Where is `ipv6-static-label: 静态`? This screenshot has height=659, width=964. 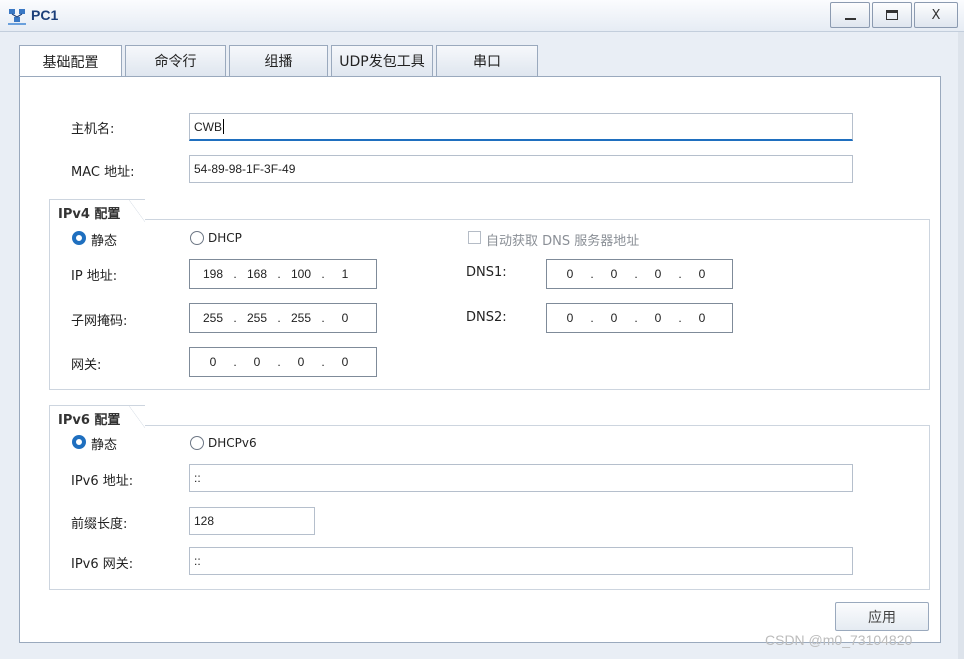 ipv6-static-label: 静态 is located at coordinates (104, 445).